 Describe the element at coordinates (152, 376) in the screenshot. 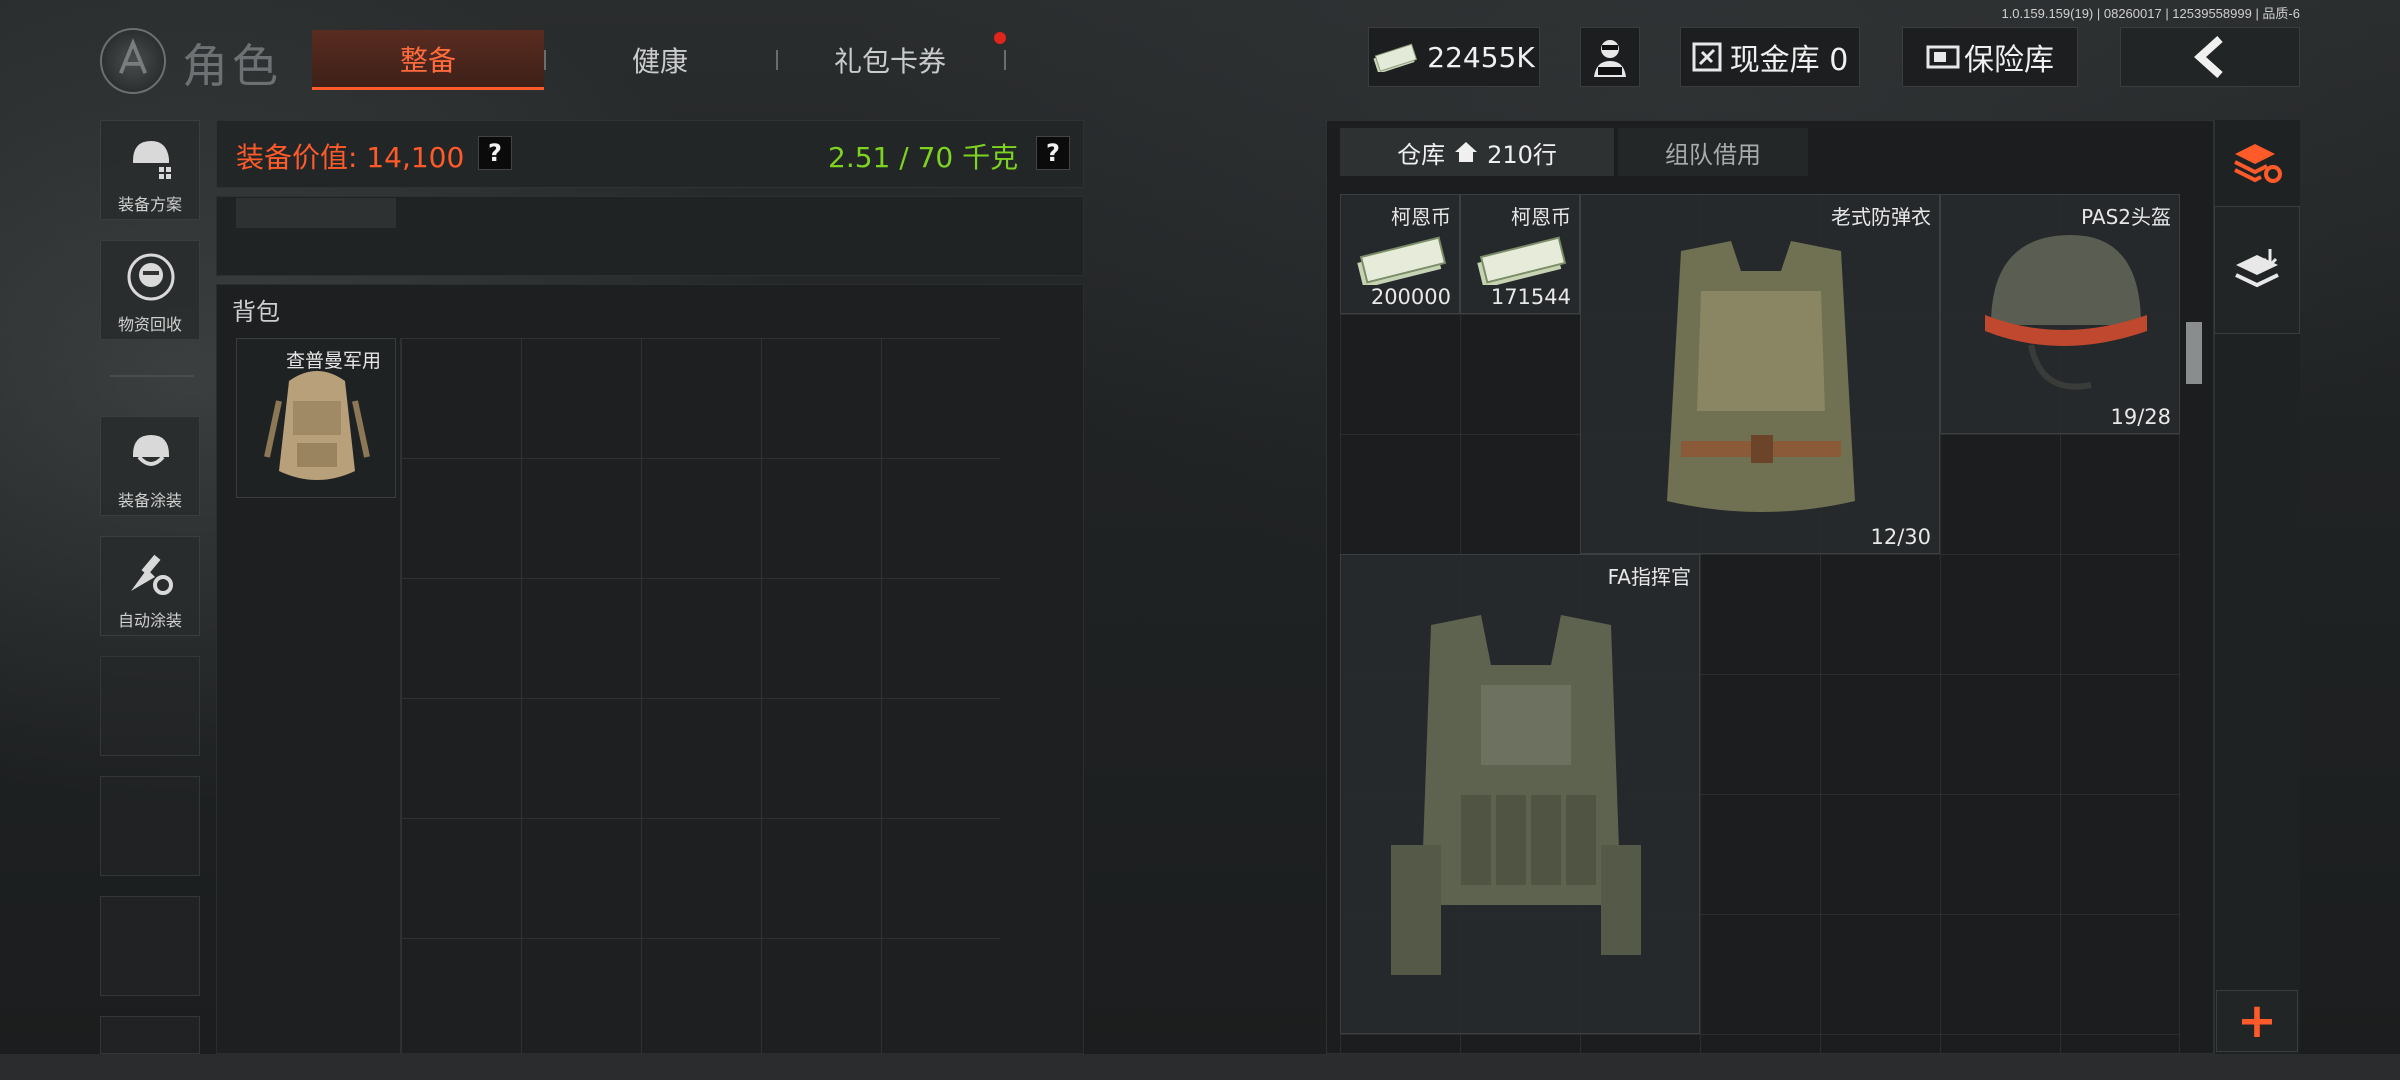

I see `sidebar-divider` at that location.